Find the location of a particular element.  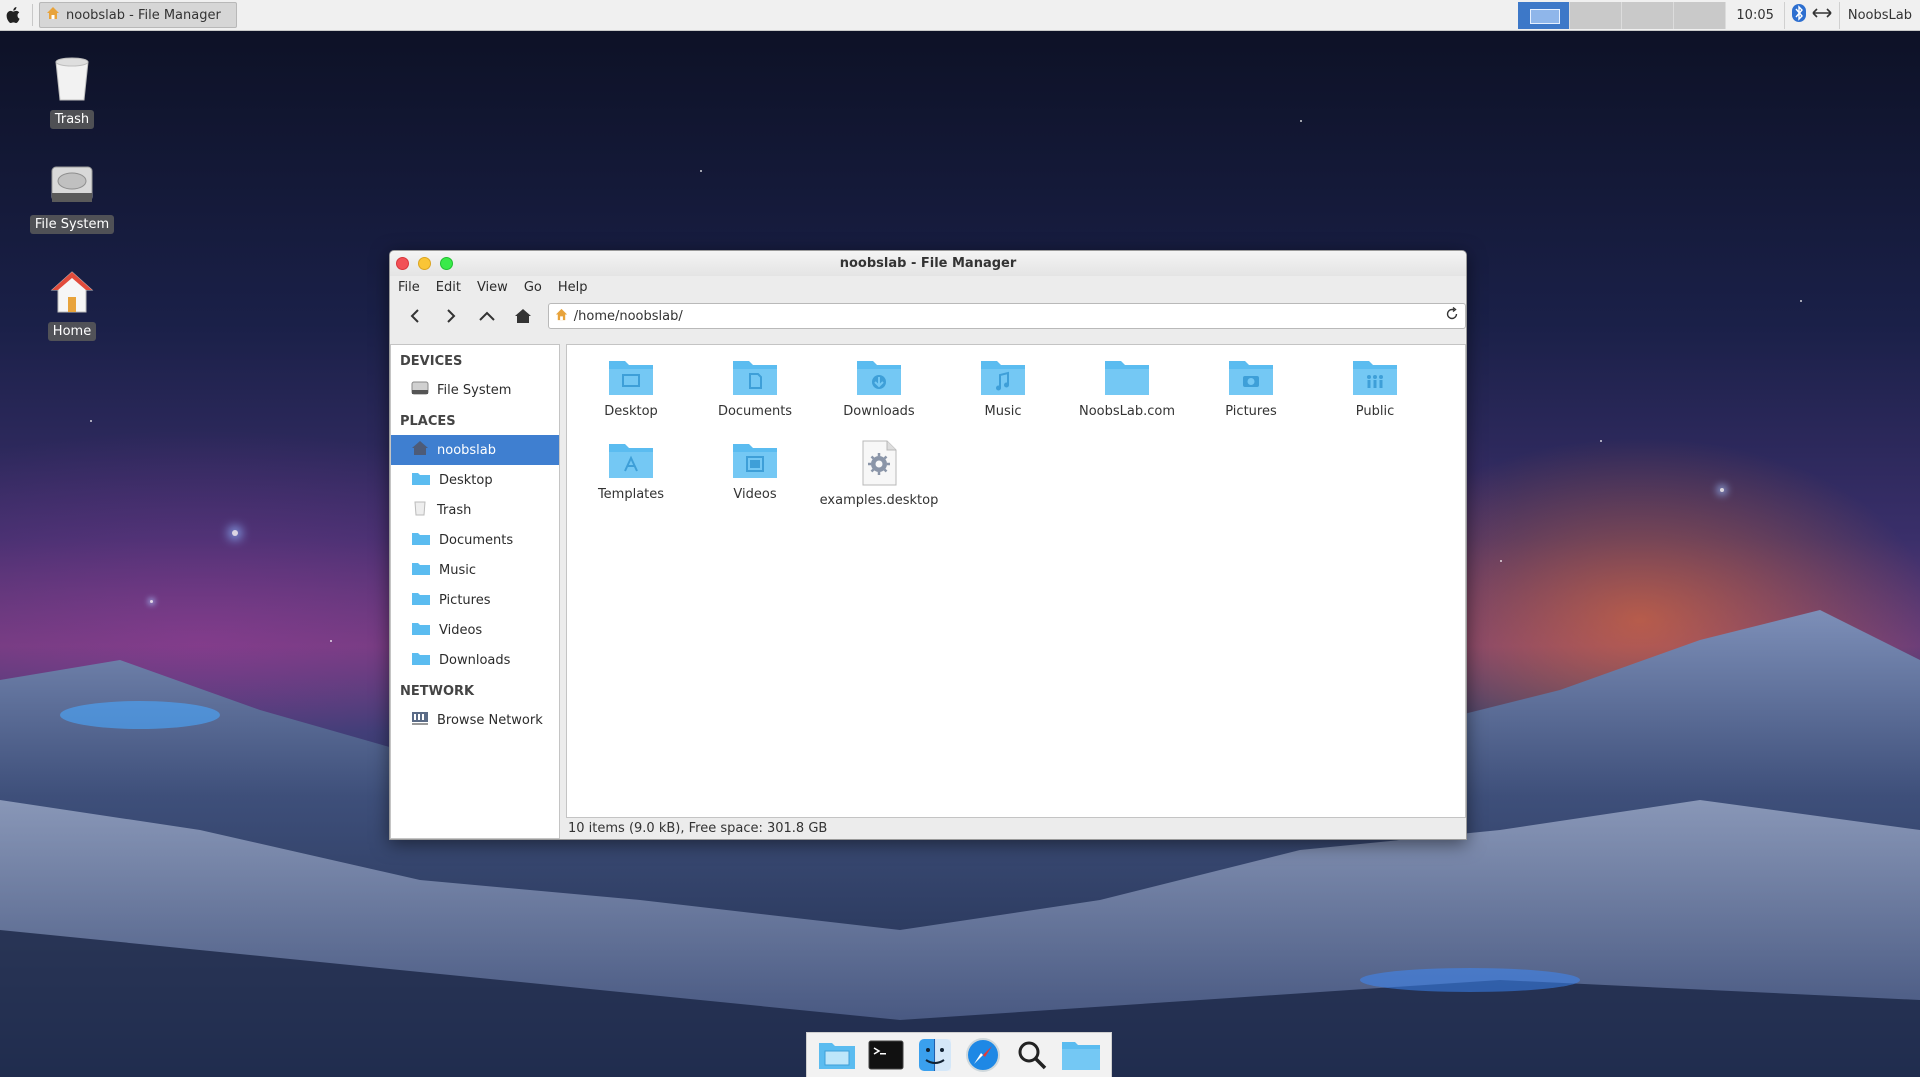

chevron-up-icon is located at coordinates (487, 316).